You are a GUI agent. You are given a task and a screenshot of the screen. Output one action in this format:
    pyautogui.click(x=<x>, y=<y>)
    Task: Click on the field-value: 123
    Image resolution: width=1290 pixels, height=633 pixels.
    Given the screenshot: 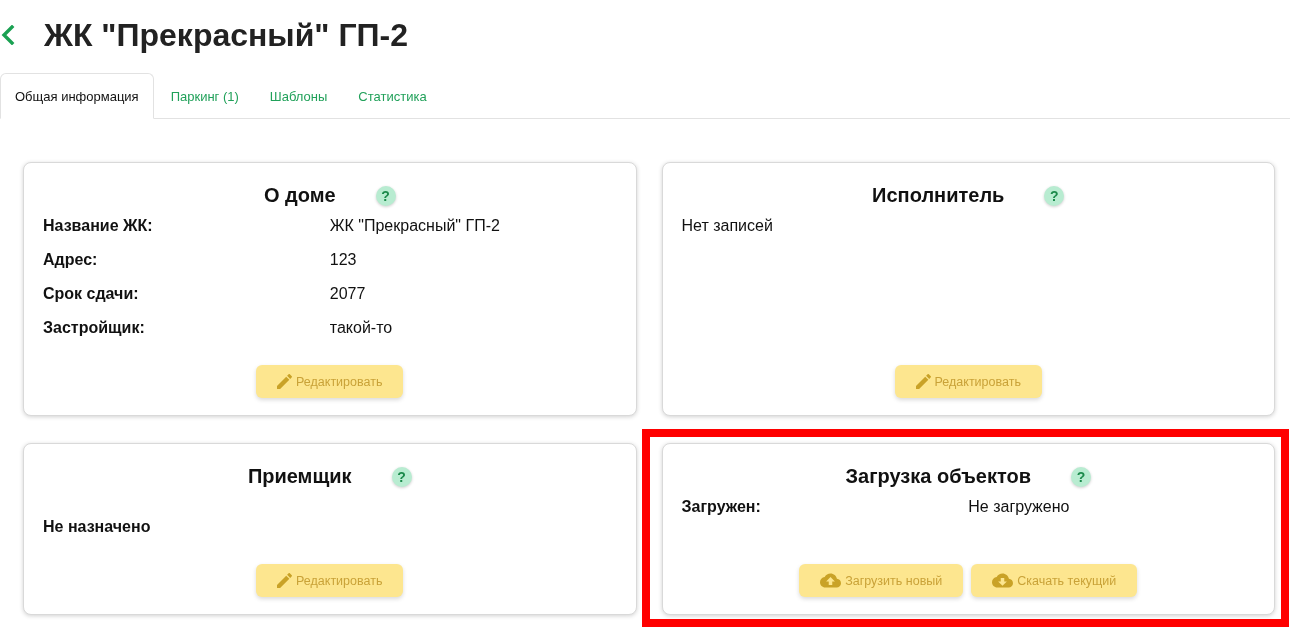 What is the action you would take?
    pyautogui.click(x=343, y=260)
    